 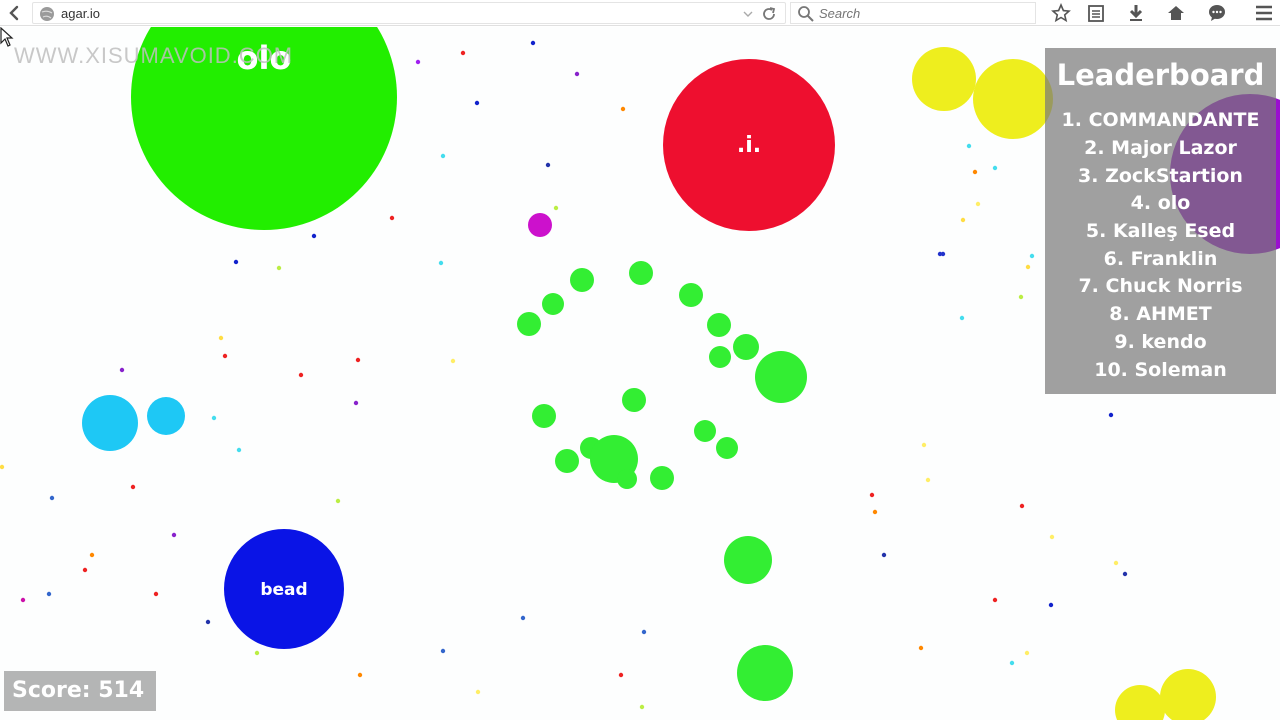 I want to click on search-icon, so click(x=806, y=14).